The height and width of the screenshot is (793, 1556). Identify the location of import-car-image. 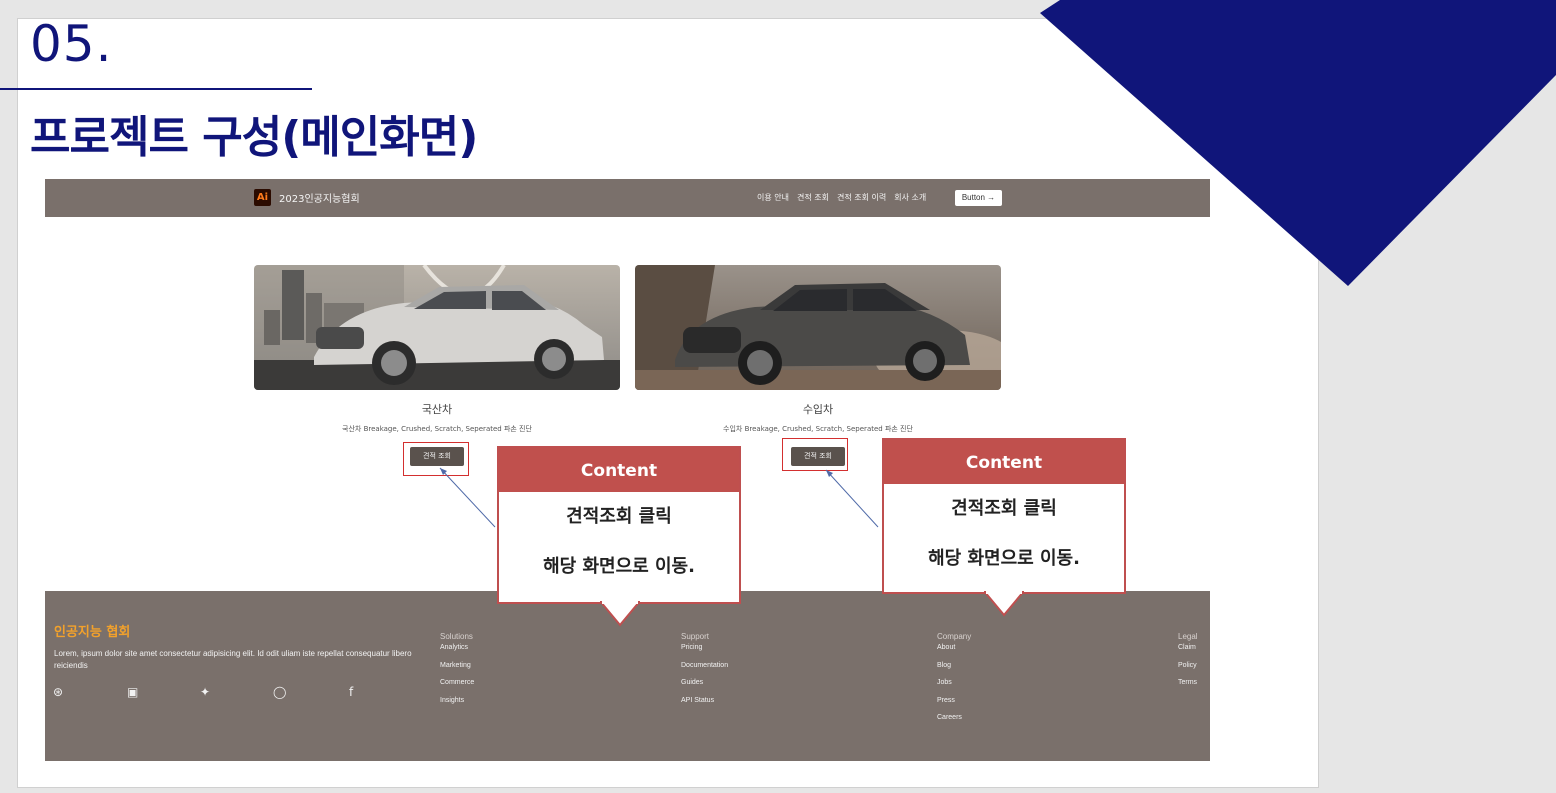
(818, 327).